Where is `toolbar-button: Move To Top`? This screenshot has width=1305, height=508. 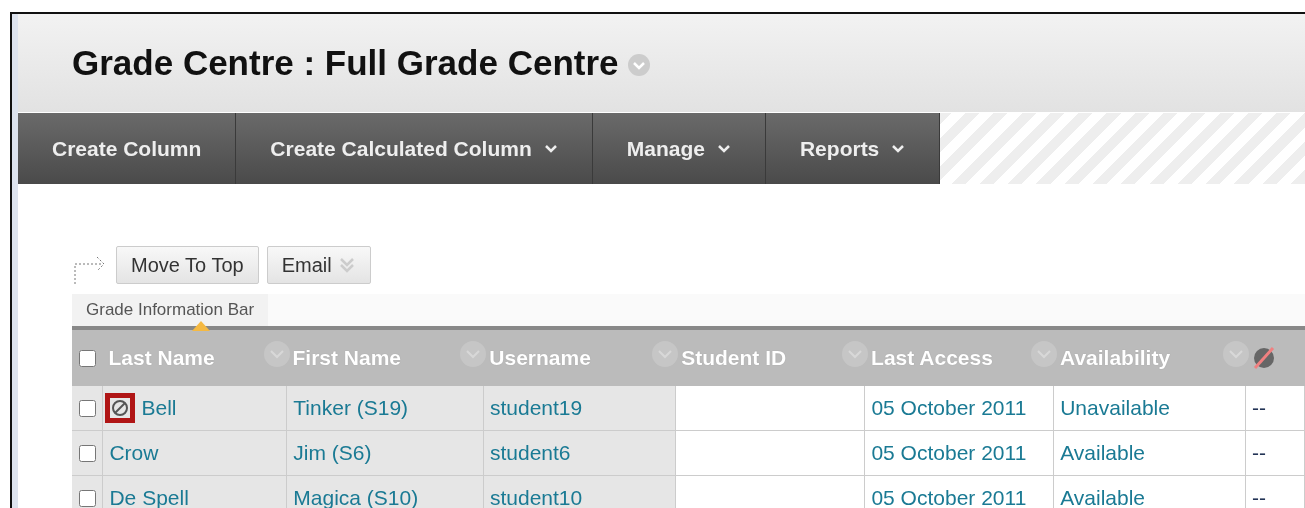 toolbar-button: Move To Top is located at coordinates (187, 265).